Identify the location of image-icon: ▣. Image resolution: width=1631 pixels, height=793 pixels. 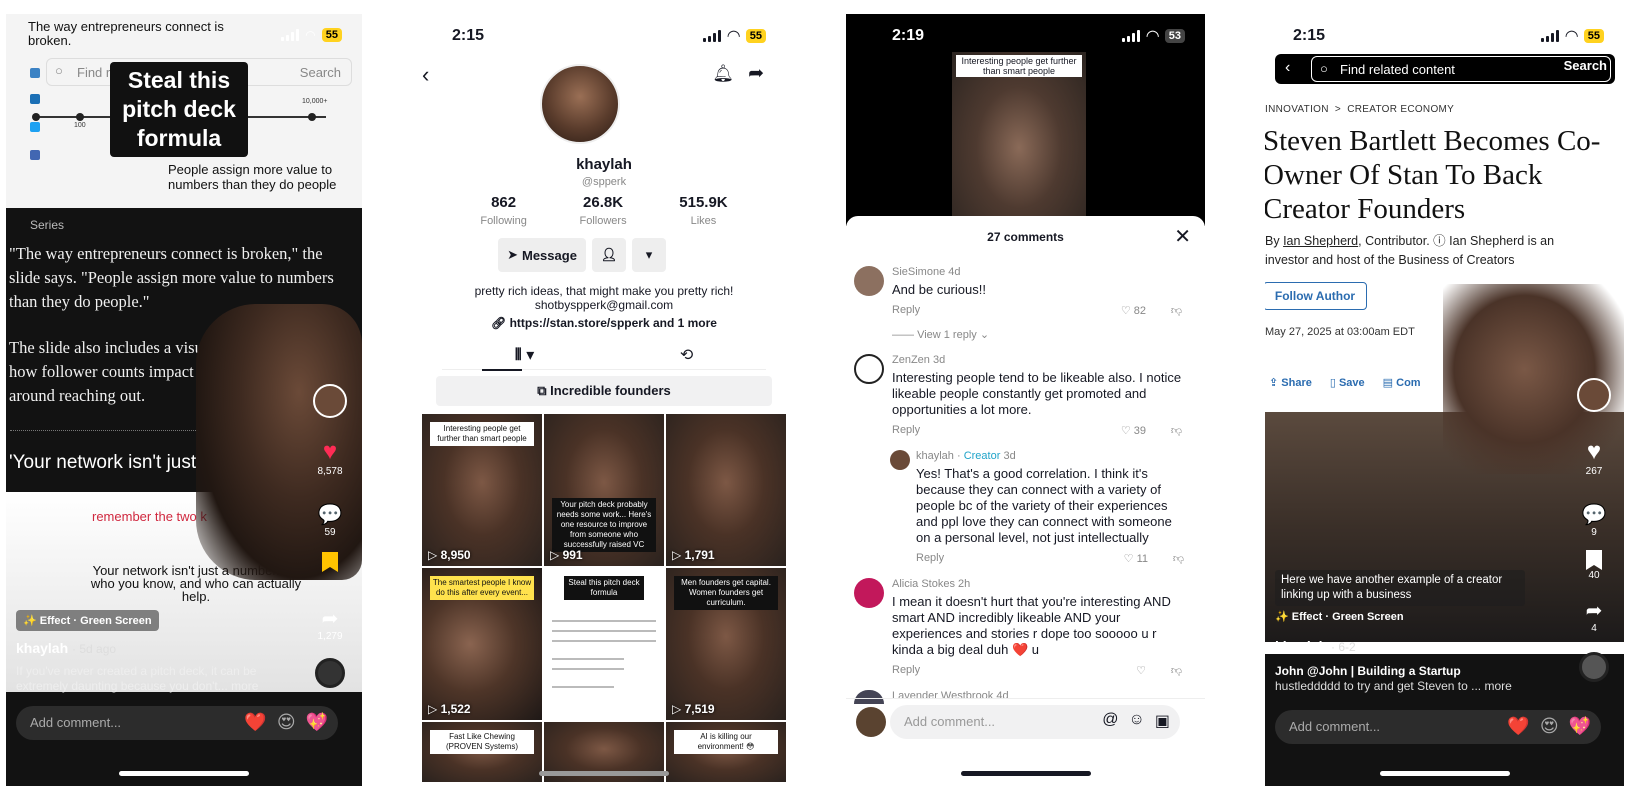
(1162, 721).